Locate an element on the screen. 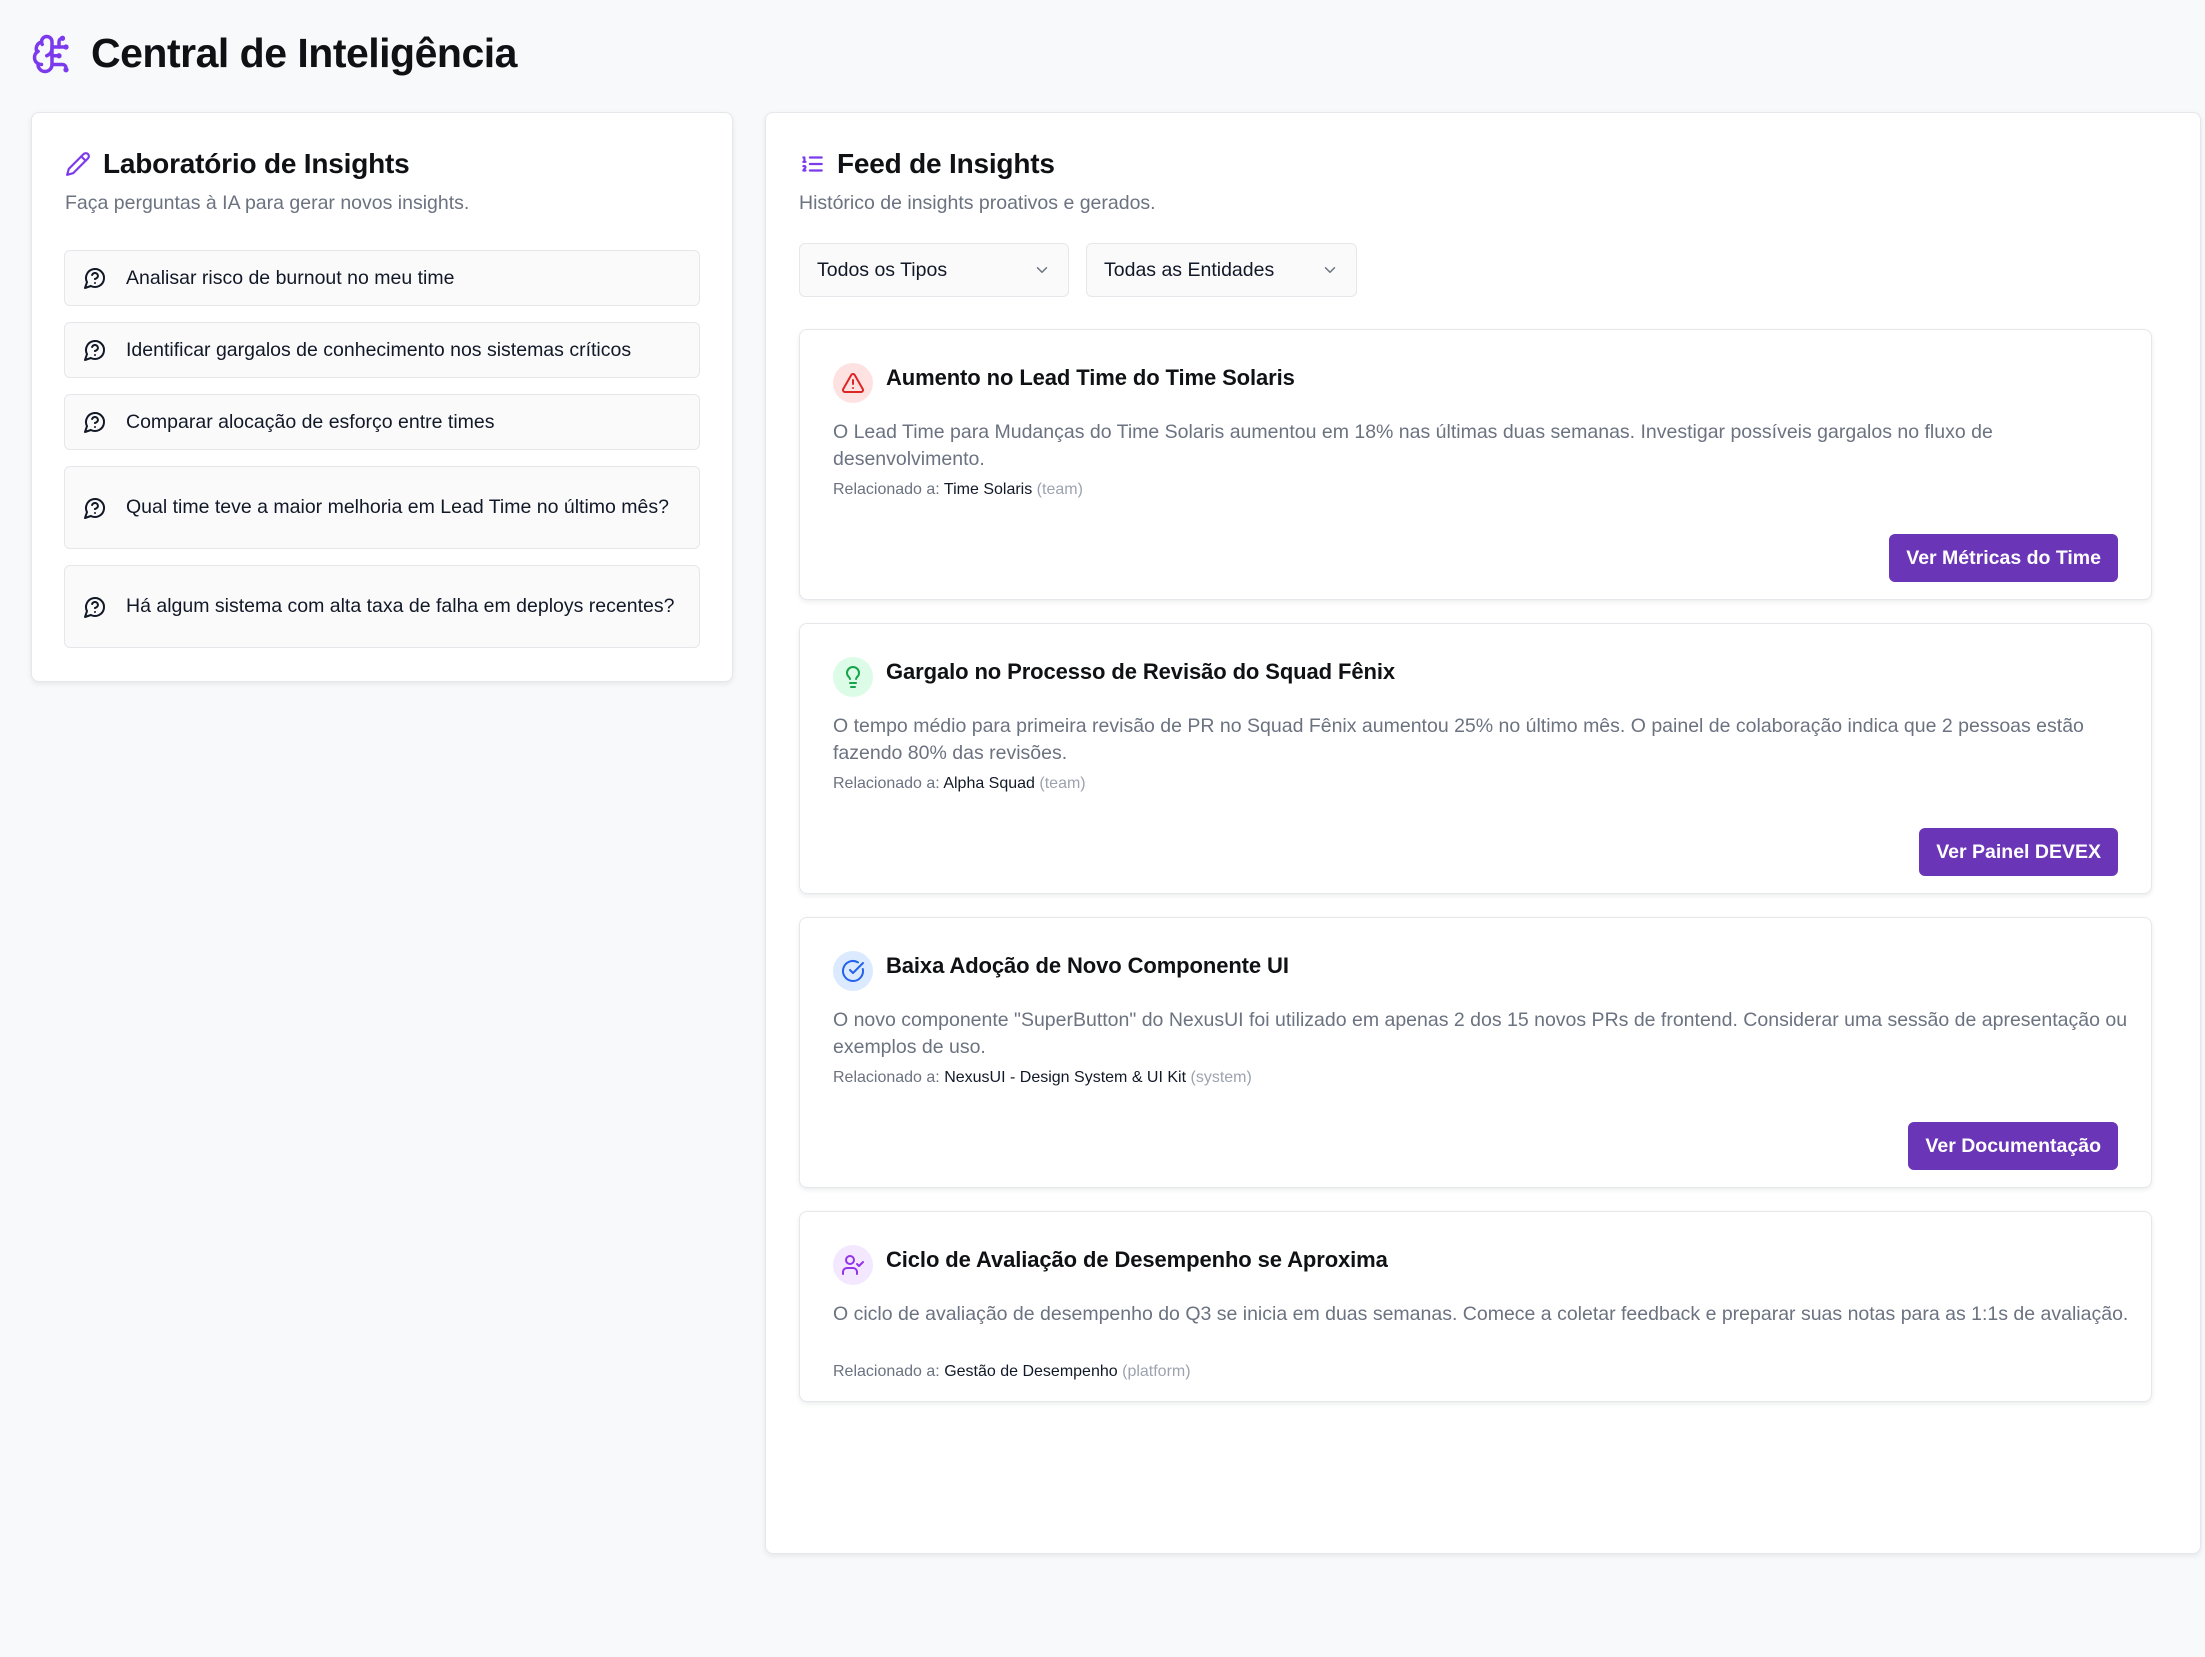 The image size is (2205, 1657). feed-panel-header: Feed de Insights is located at coordinates (927, 164).